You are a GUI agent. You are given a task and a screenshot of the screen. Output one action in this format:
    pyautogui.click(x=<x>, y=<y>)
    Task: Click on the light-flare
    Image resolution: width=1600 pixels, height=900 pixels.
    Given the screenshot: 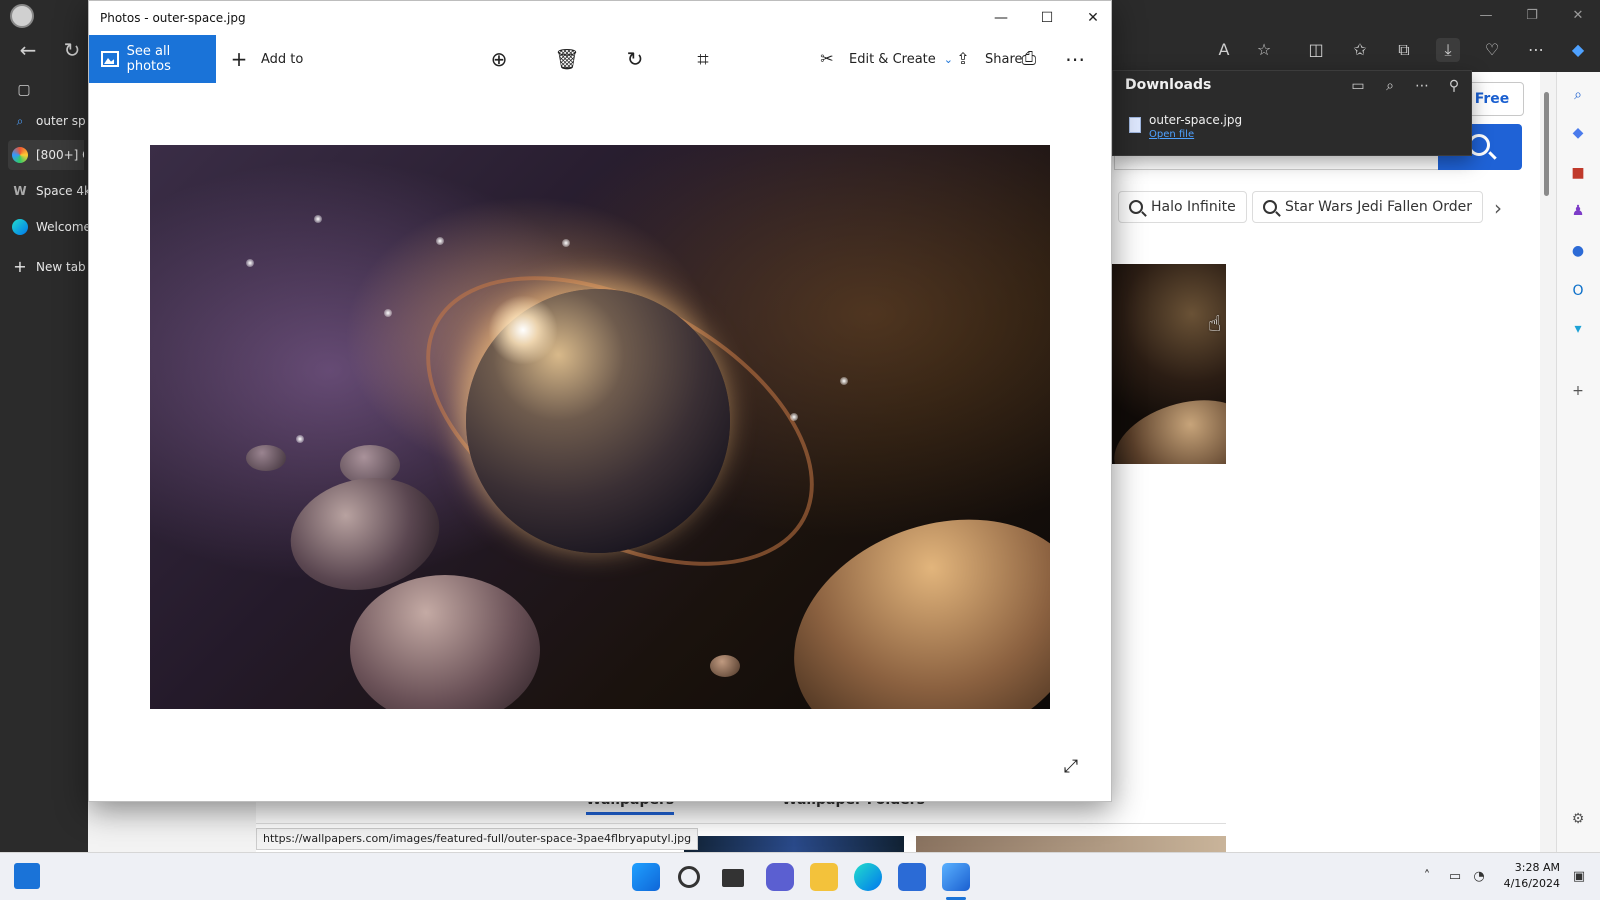 What is the action you would take?
    pyautogui.click(x=523, y=330)
    